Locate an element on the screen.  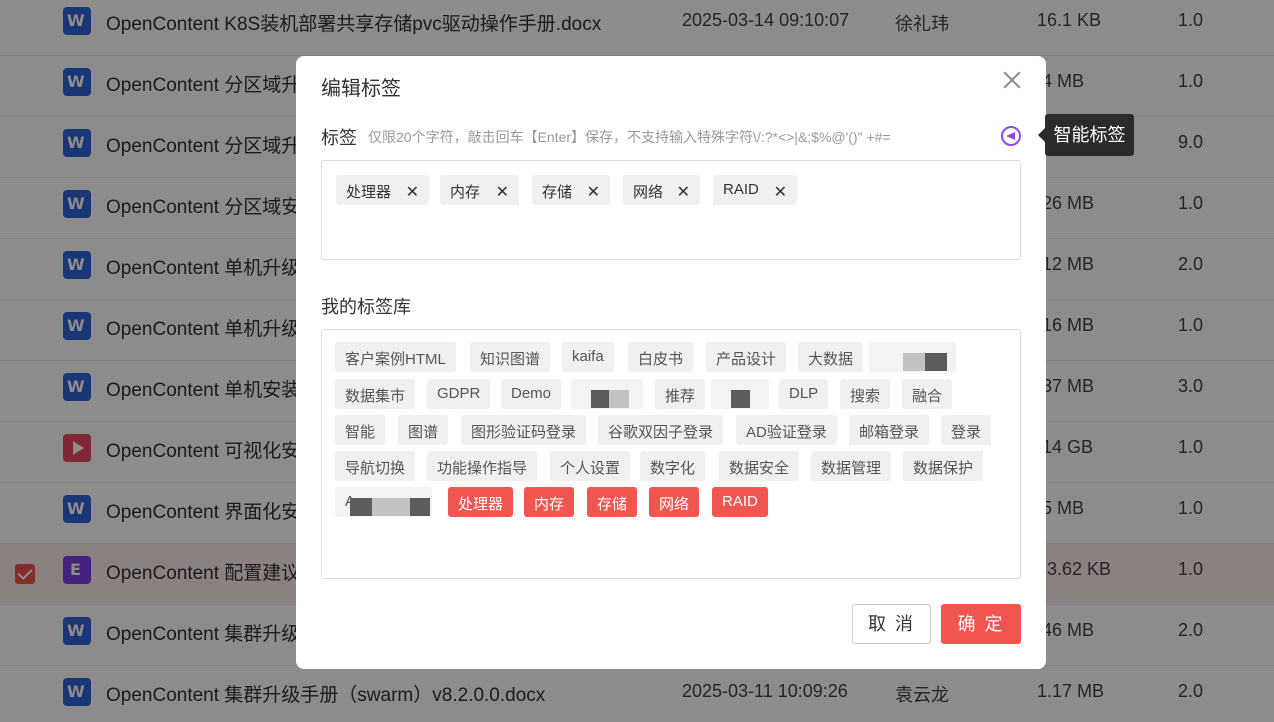
library-tag: 数据安全 is located at coordinates (759, 466).